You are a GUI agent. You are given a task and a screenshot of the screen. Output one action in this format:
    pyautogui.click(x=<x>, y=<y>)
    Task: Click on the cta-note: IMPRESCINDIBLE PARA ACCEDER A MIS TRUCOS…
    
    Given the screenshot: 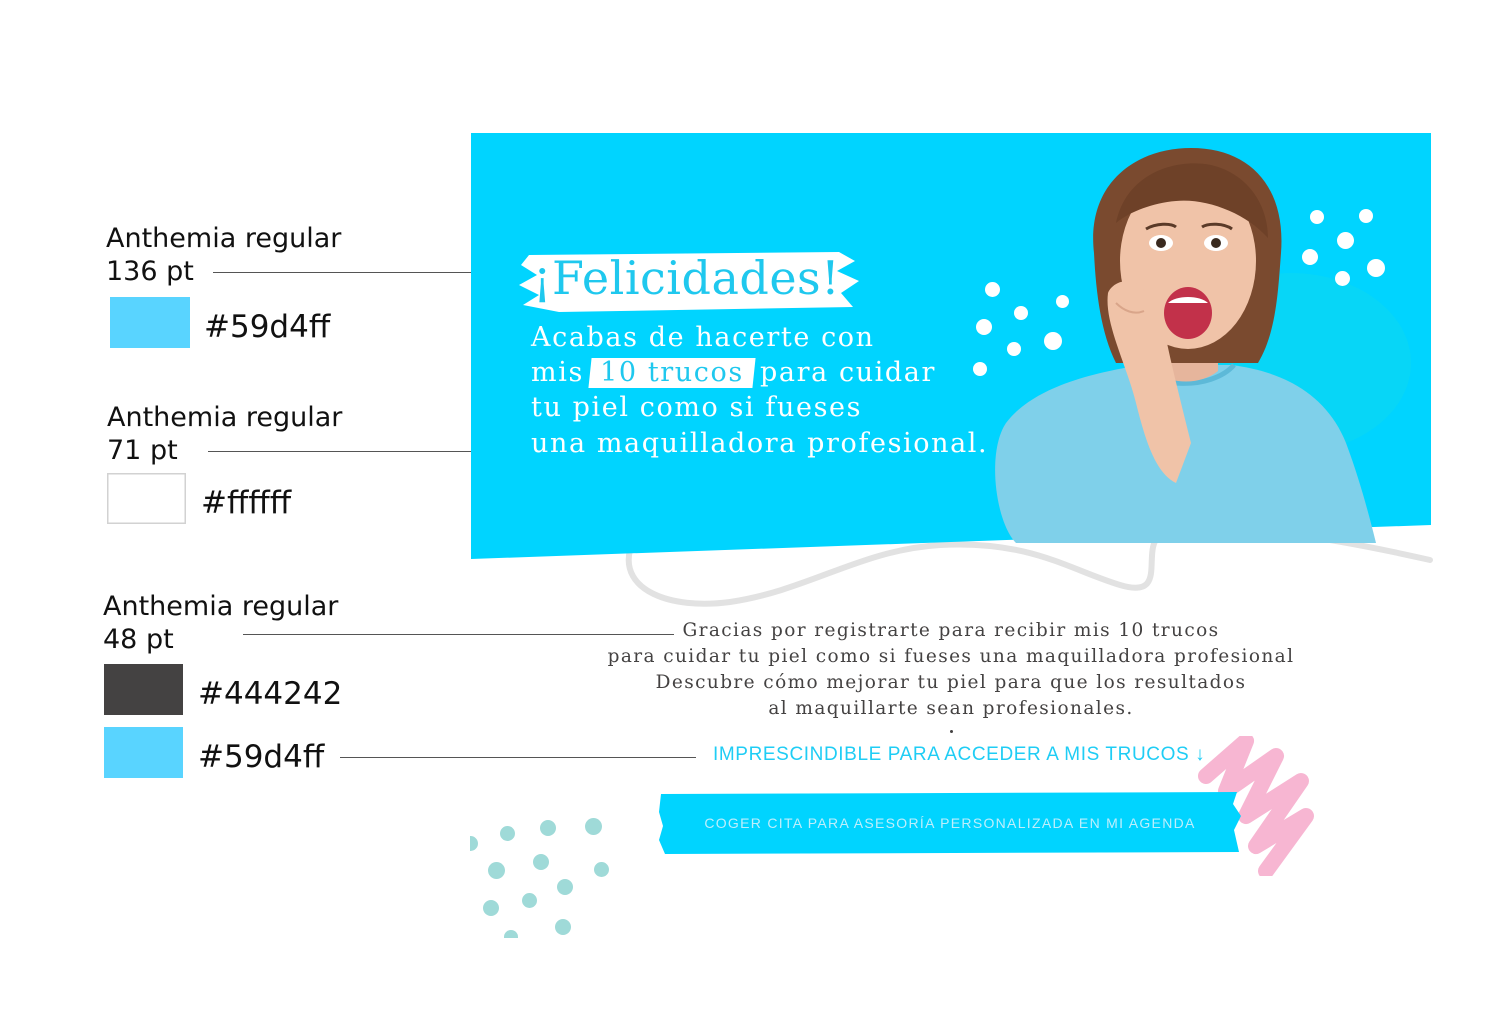 What is the action you would take?
    pyautogui.click(x=959, y=754)
    